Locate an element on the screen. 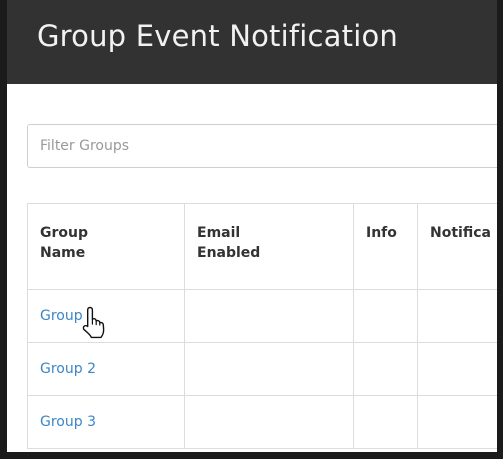 The width and height of the screenshot is (503, 459). column-header-label: Notifica is located at coordinates (460, 233).